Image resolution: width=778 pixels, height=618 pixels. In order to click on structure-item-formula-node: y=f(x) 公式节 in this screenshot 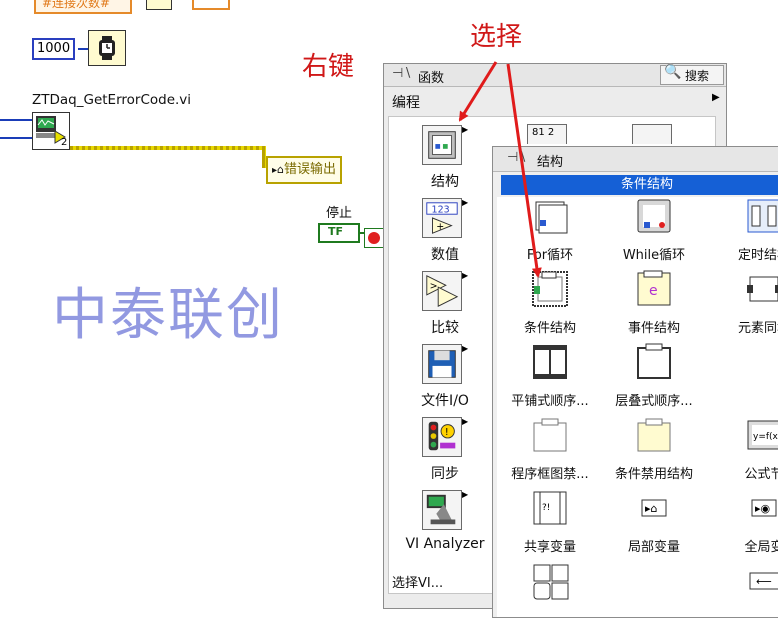, I will do `click(757, 448)`.